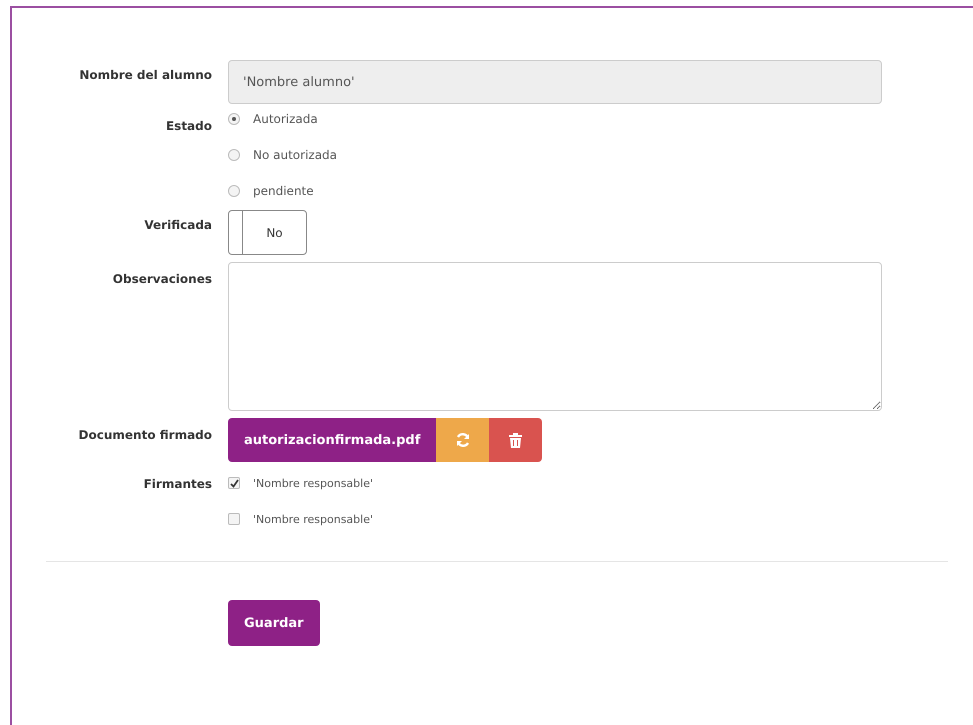 Image resolution: width=973 pixels, height=725 pixels. What do you see at coordinates (332, 440) in the screenshot?
I see `file-button: autorizacionfirmada.pdf` at bounding box center [332, 440].